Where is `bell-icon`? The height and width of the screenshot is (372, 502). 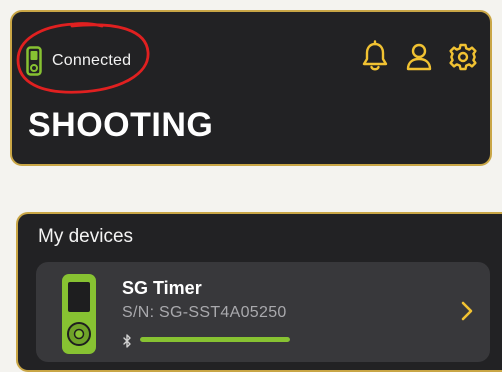
bell-icon is located at coordinates (375, 57).